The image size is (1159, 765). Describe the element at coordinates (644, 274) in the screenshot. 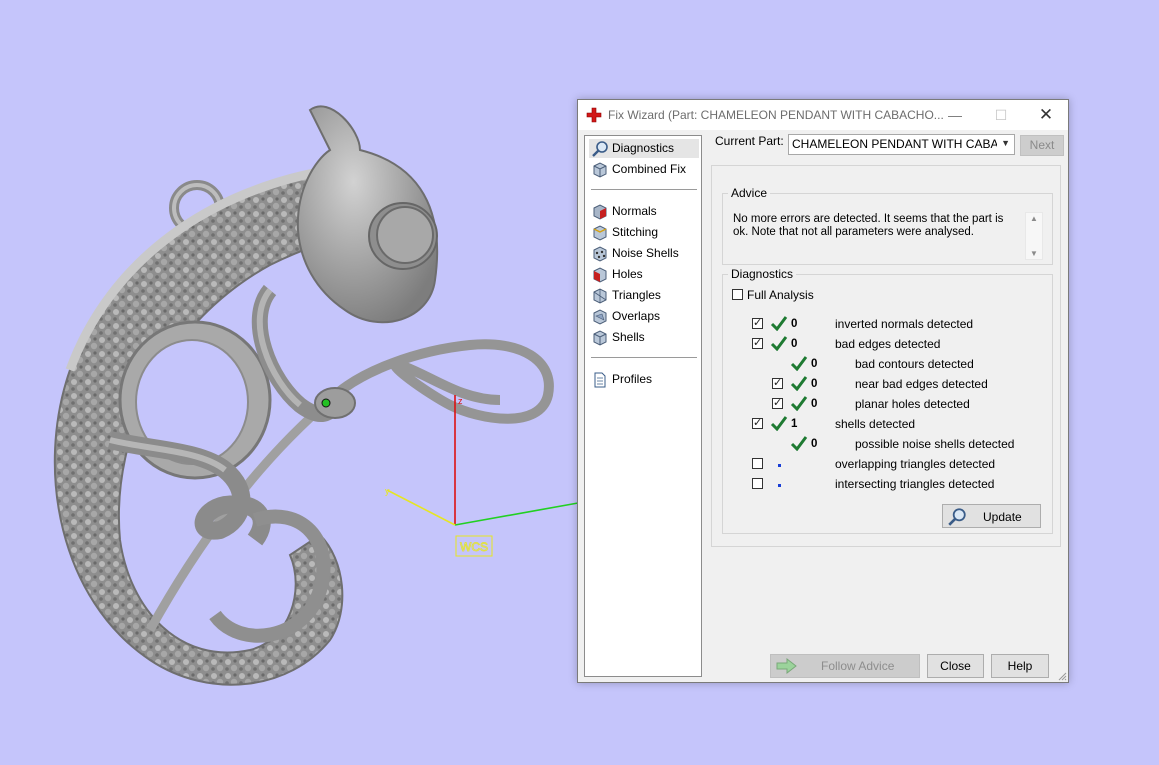

I see `nav-item-holes: Holes` at that location.